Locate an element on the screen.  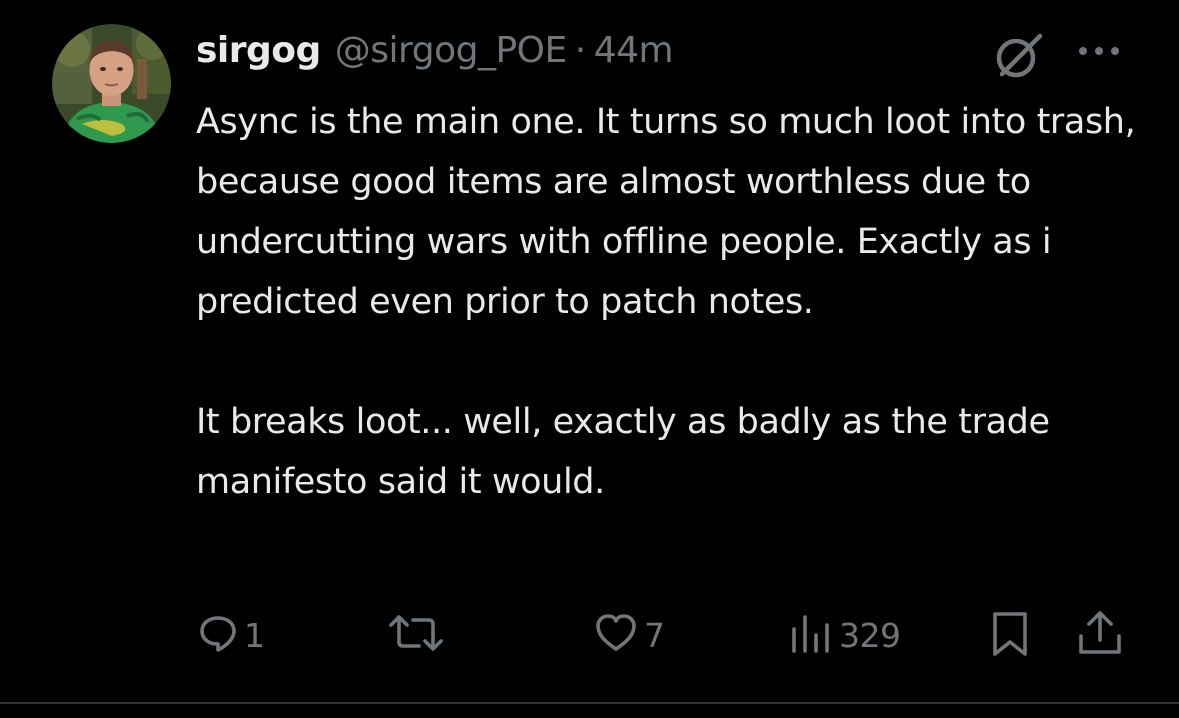
post-header: sirgog @sirgog_POE · 44m is located at coordinates (435, 55).